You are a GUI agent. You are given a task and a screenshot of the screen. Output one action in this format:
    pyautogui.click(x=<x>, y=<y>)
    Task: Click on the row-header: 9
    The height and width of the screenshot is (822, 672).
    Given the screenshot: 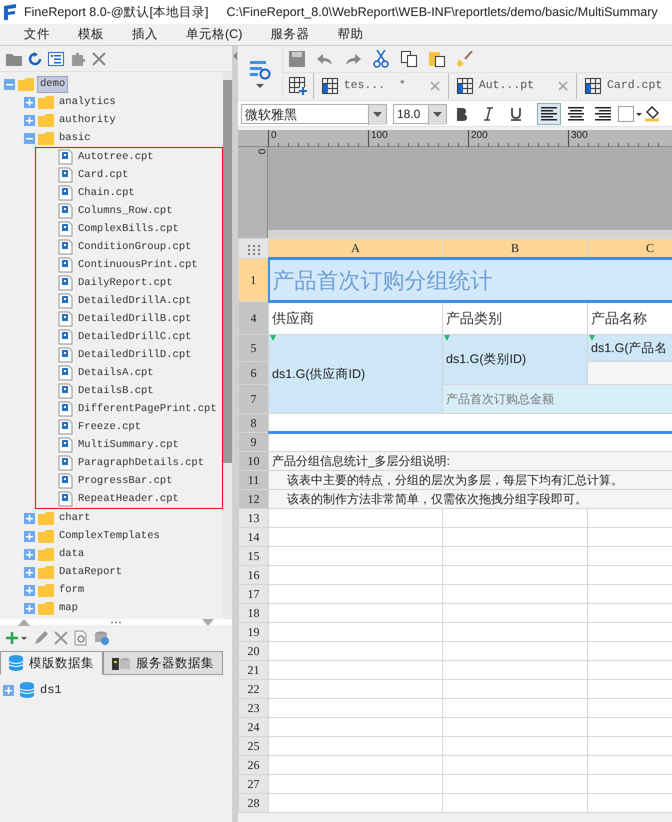 What is the action you would take?
    pyautogui.click(x=253, y=442)
    